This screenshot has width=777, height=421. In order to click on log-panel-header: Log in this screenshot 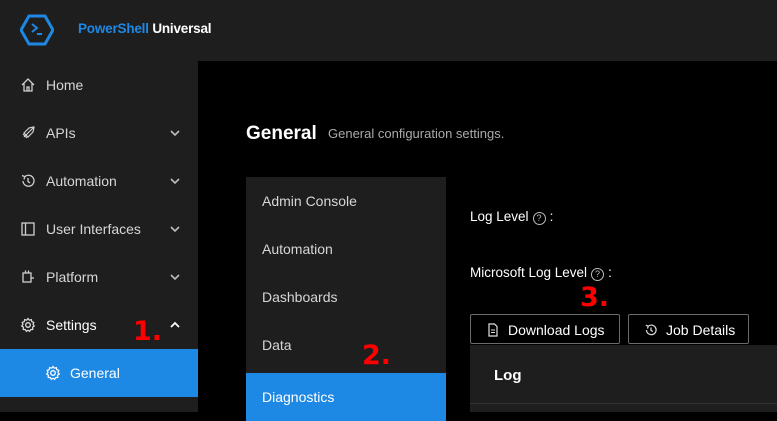, I will do `click(508, 375)`.